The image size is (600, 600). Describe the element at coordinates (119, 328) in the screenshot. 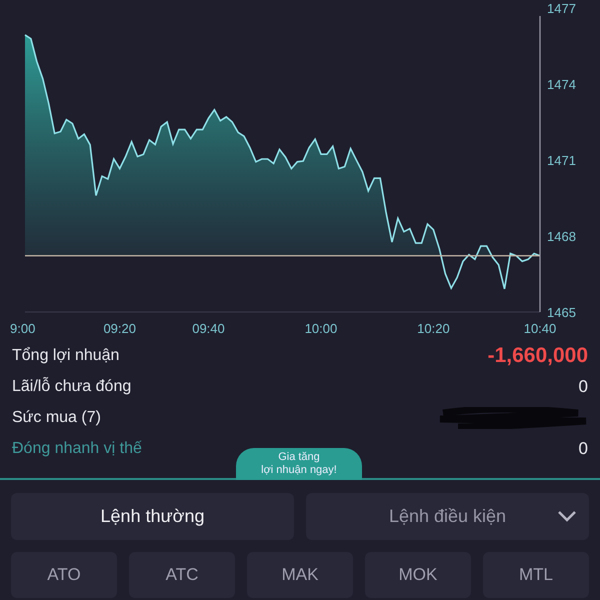

I see `axis-label: 09:20` at that location.